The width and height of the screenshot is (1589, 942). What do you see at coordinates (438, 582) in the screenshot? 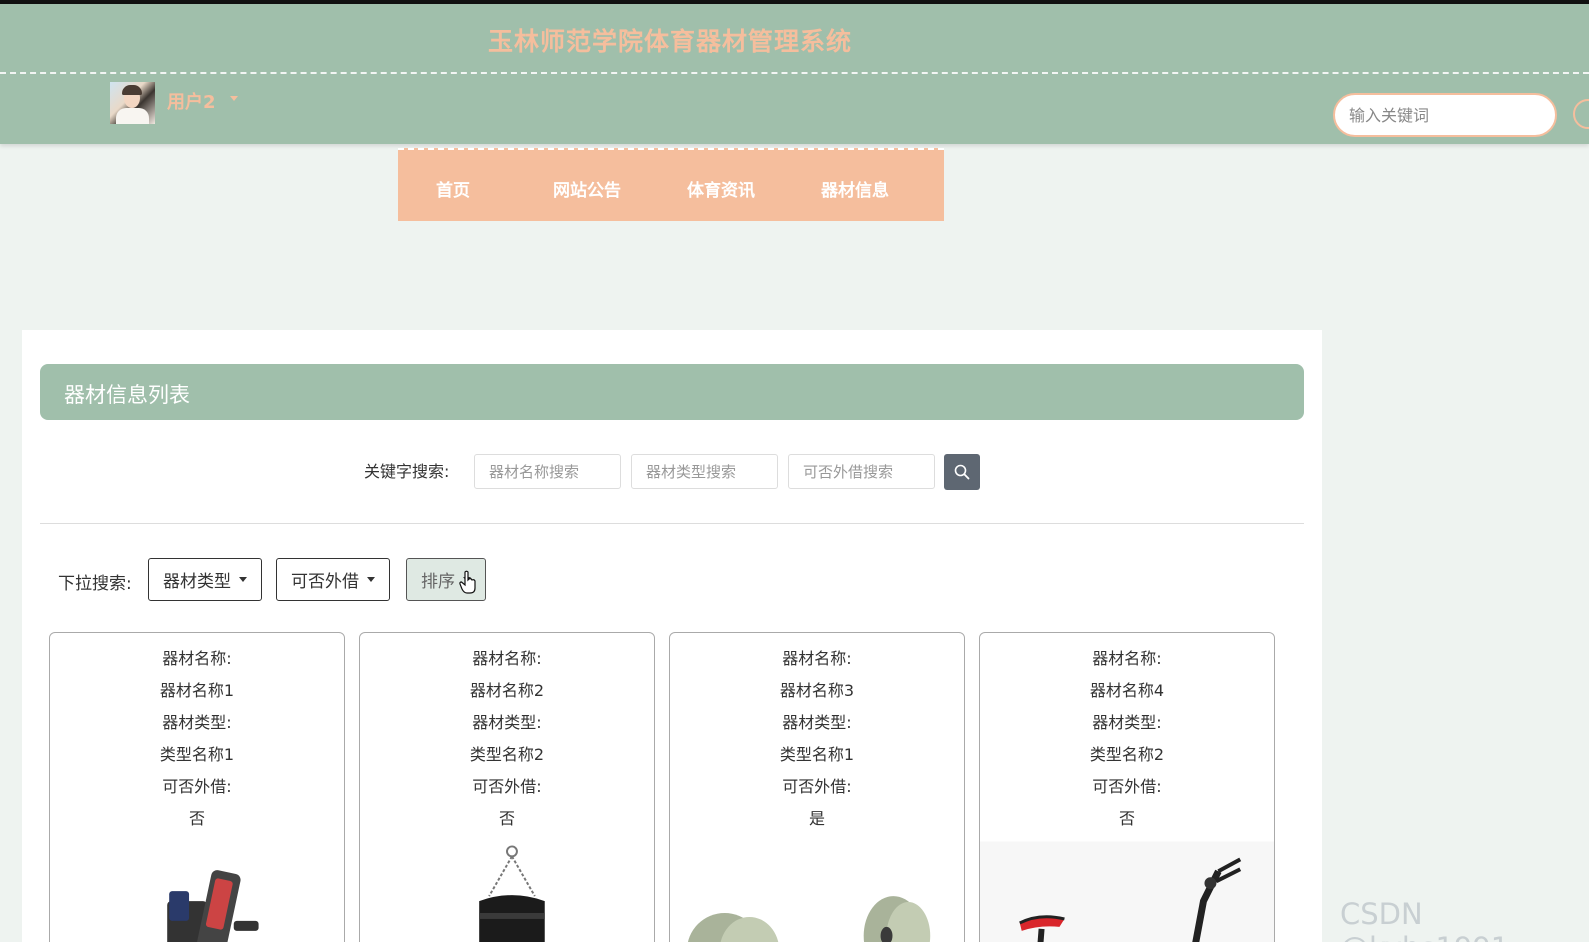
I see `dropdown-label: 排序` at bounding box center [438, 582].